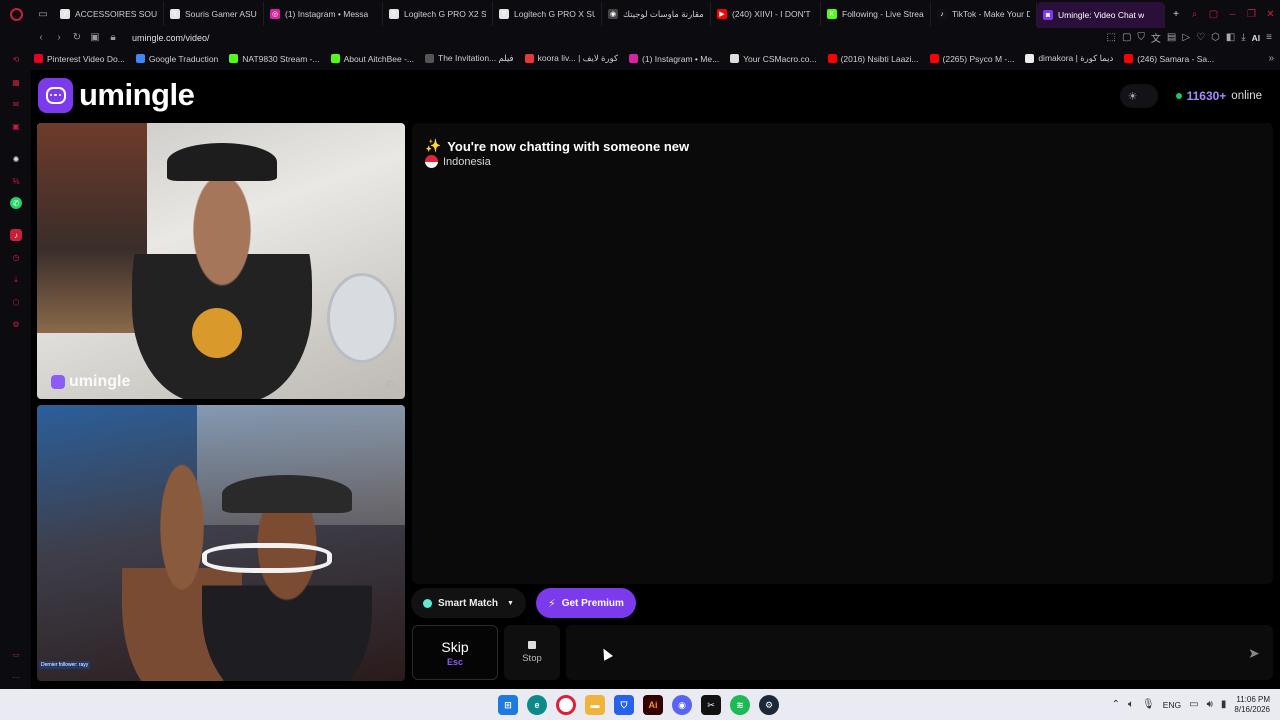 The width and height of the screenshot is (1280, 720). I want to click on report-flag-icon: ⚐, so click(390, 384).